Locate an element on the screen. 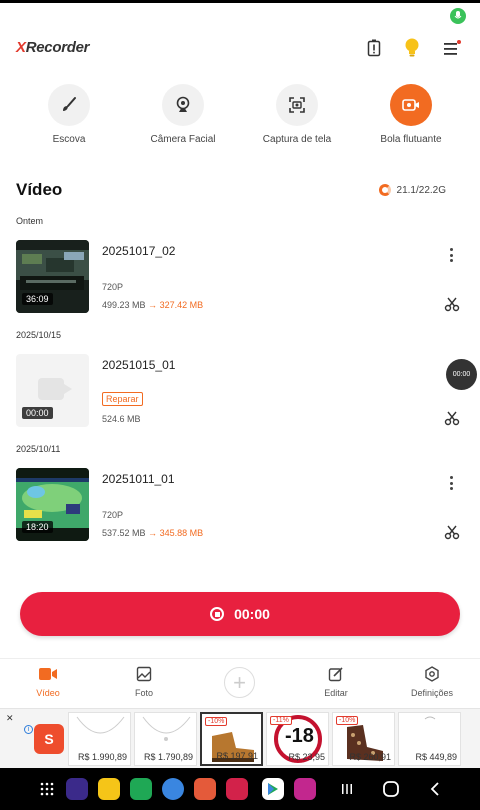 This screenshot has width=480, height=810. video-size: 499.23 MB → 327.42 MB is located at coordinates (153, 305).